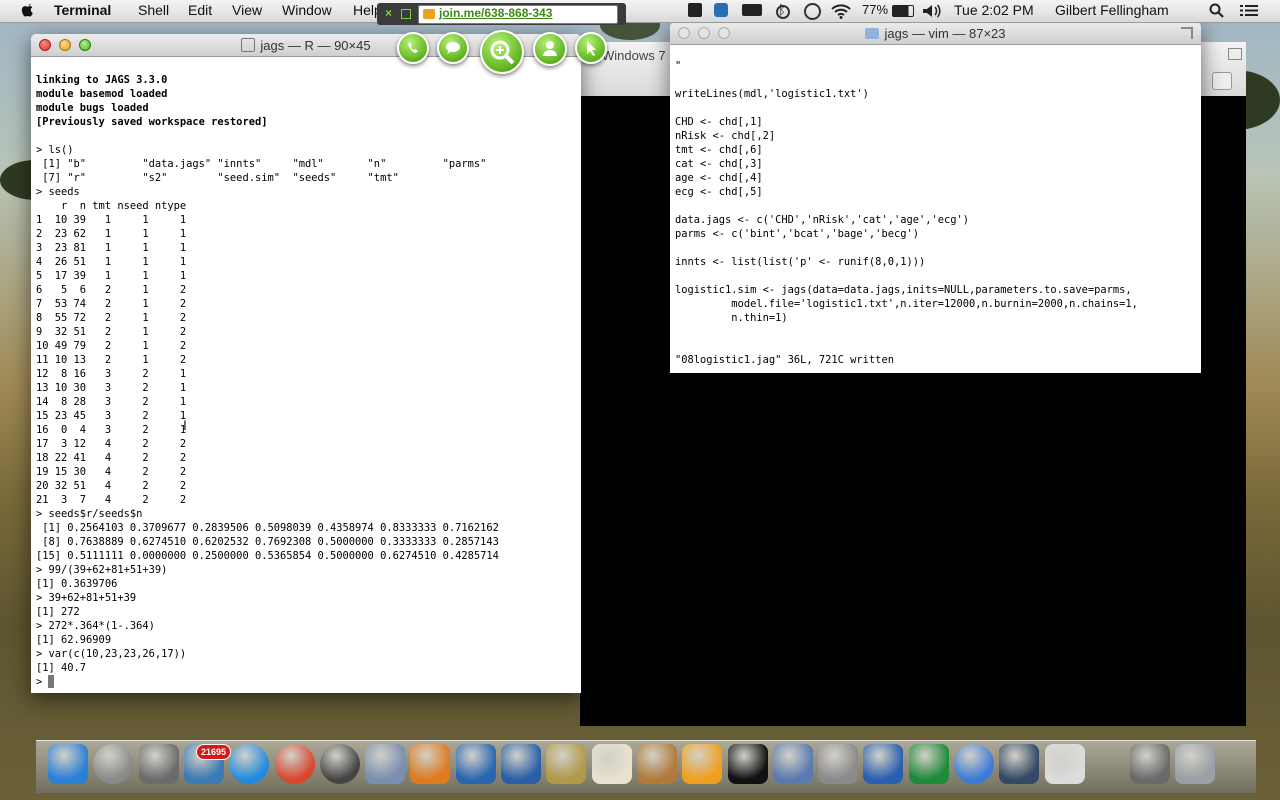 The height and width of the screenshot is (800, 1280). I want to click on screen-share-icon, so click(695, 10).